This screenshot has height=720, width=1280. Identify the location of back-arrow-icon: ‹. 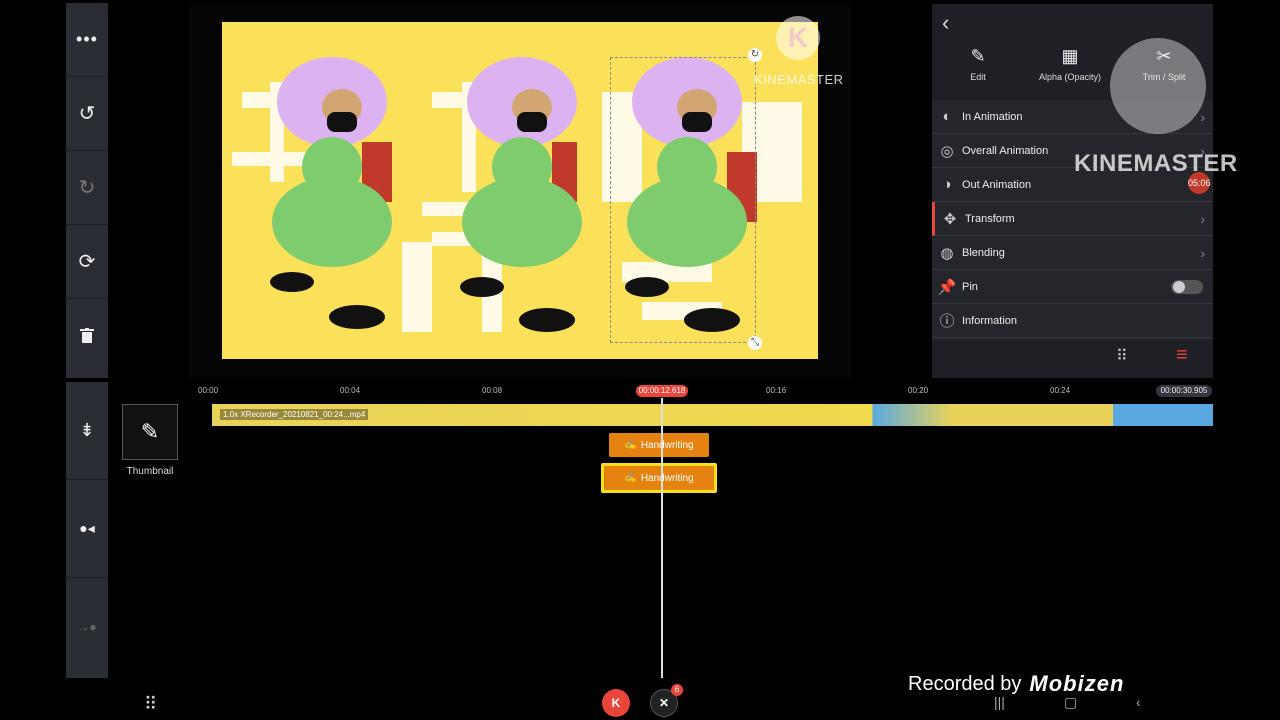
(945, 23).